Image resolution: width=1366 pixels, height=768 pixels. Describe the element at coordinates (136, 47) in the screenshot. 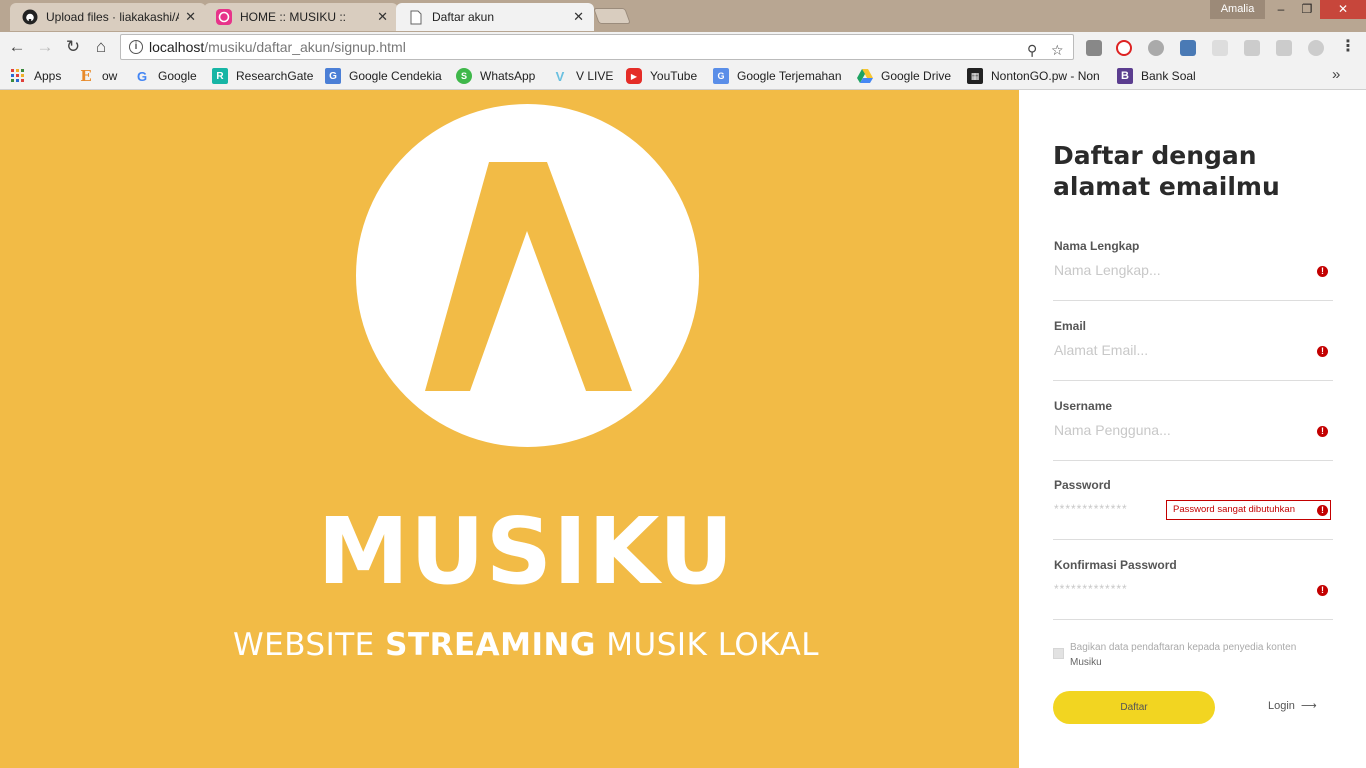

I see `info-icon: i` at that location.